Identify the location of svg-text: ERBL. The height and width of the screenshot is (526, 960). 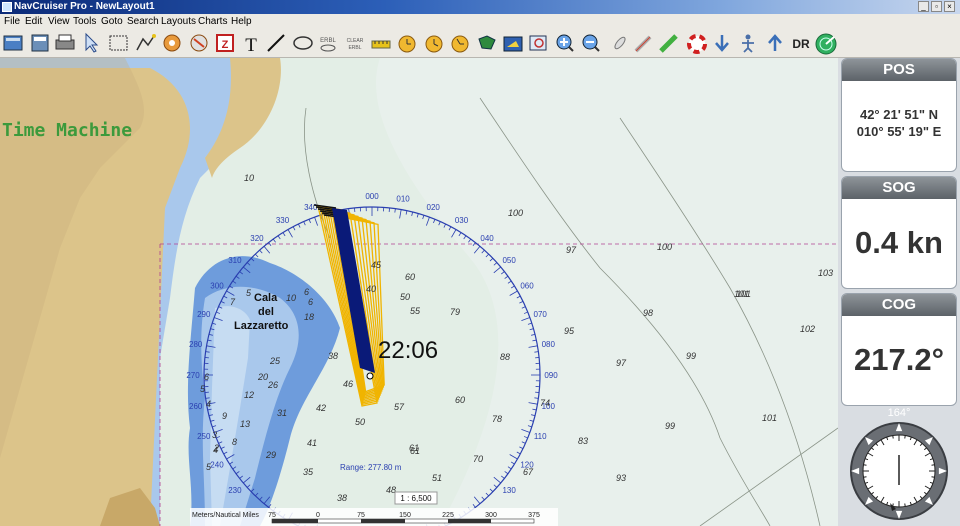
(328, 41).